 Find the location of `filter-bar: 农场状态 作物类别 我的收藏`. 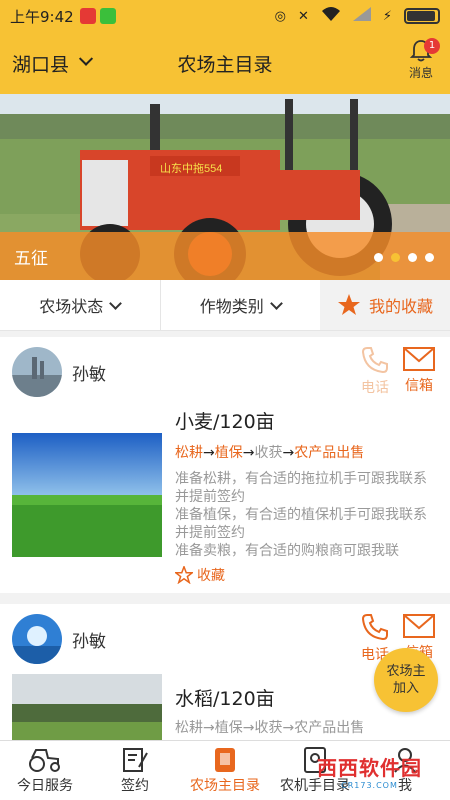

filter-bar: 农场状态 作物类别 我的收藏 is located at coordinates (225, 305).